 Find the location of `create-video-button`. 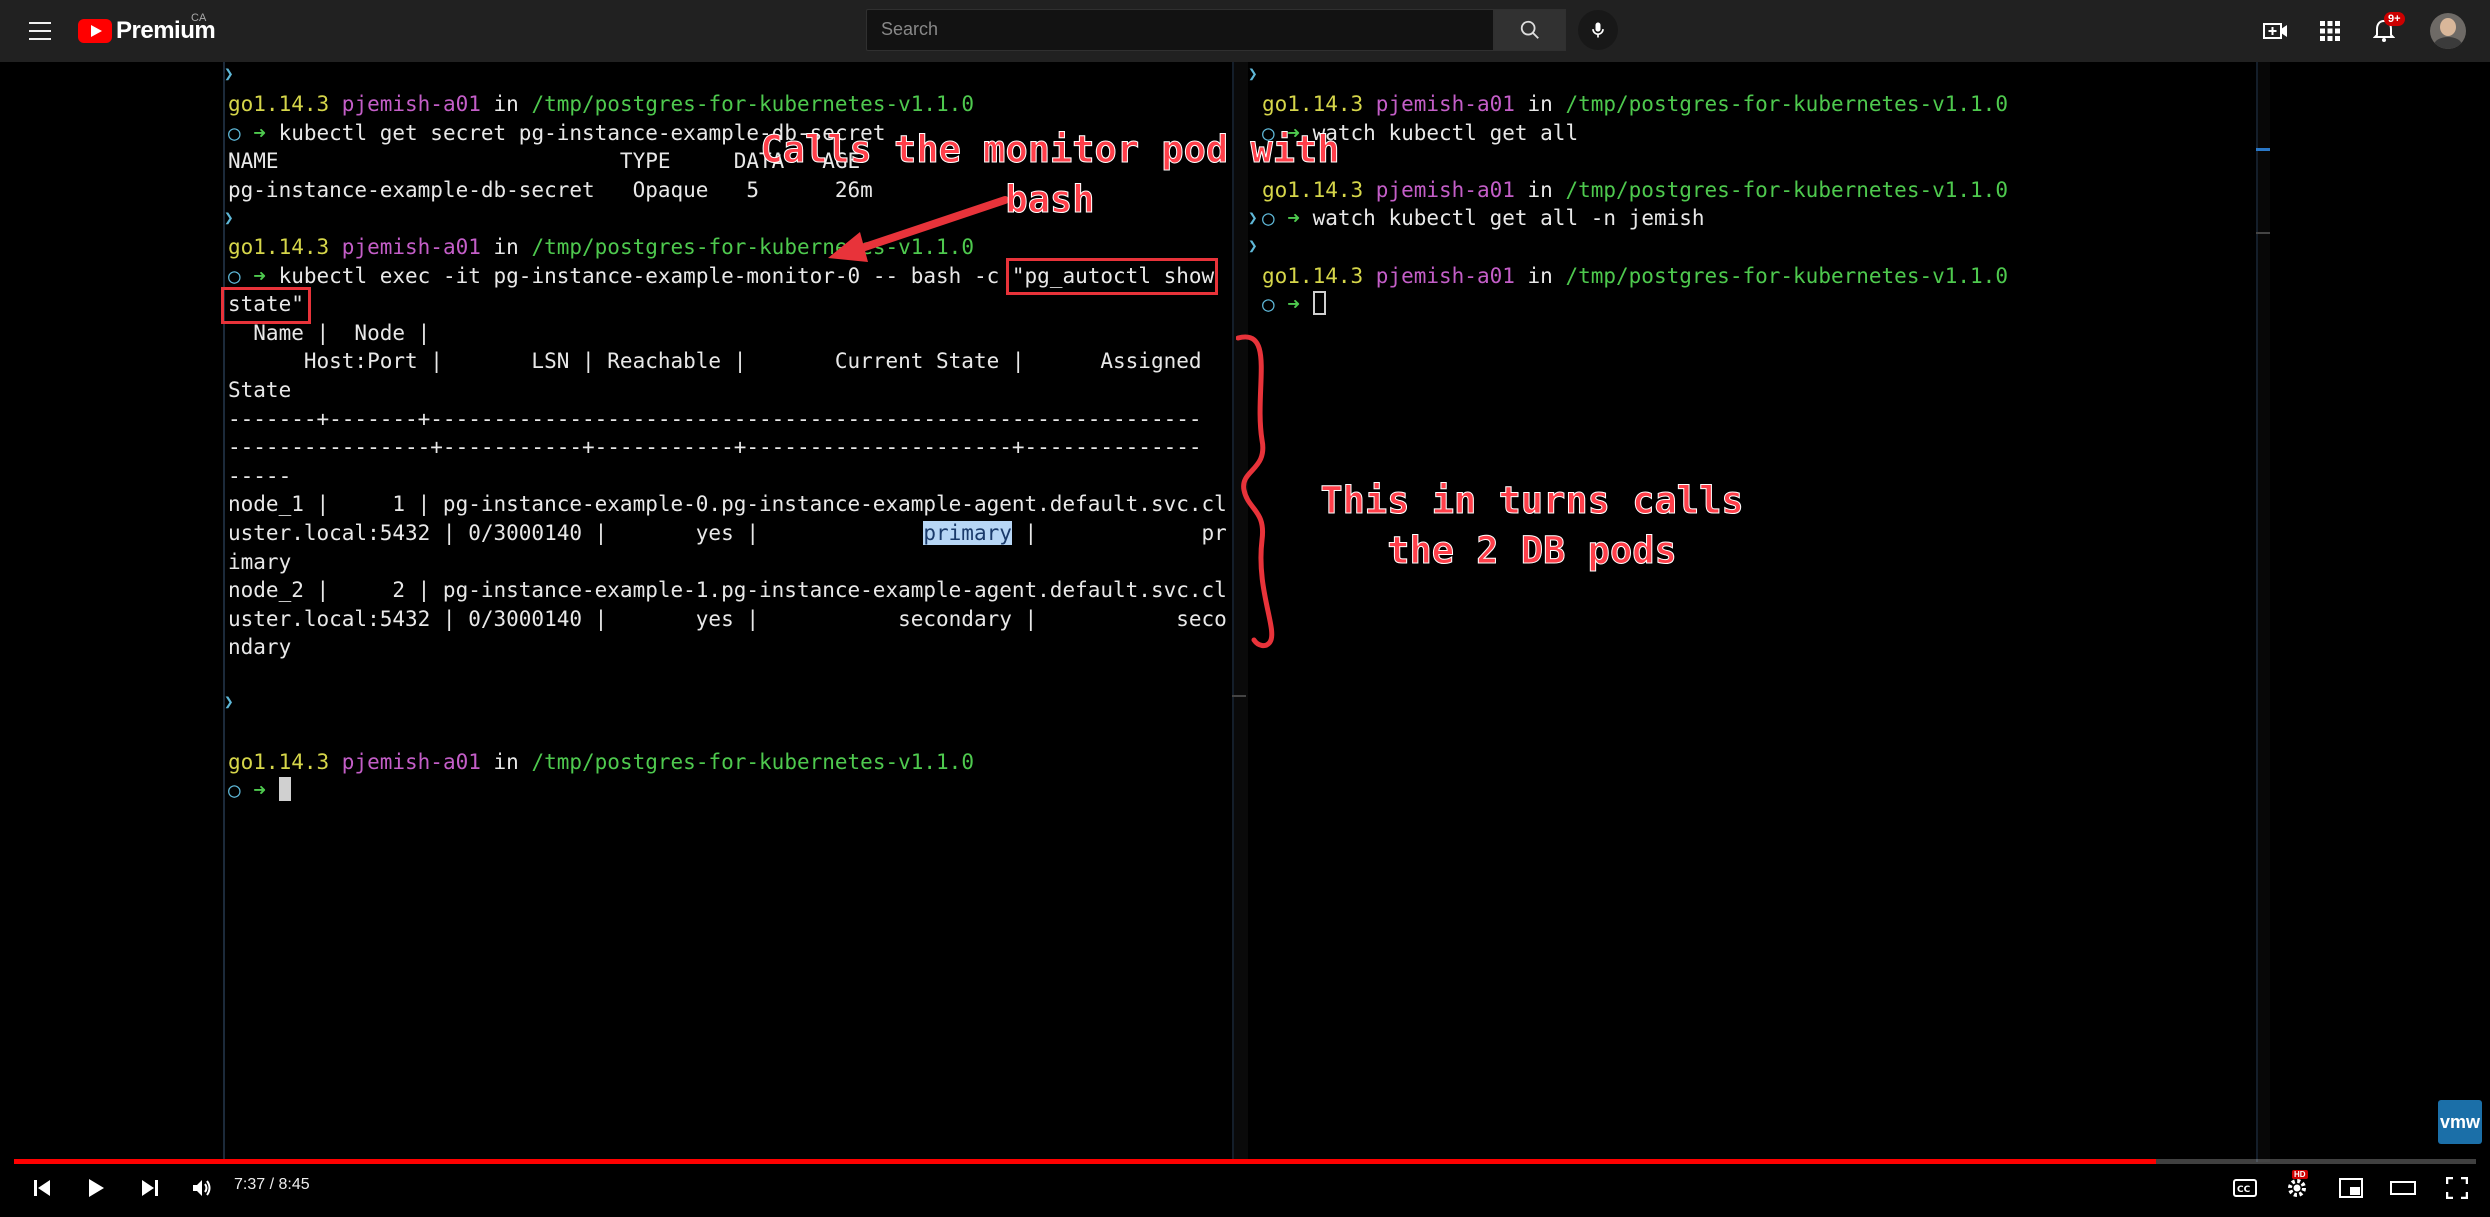

create-video-button is located at coordinates (2276, 31).